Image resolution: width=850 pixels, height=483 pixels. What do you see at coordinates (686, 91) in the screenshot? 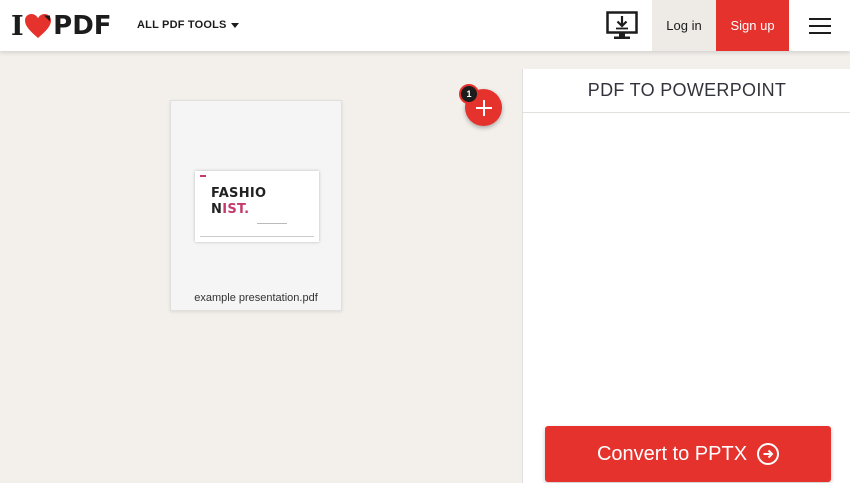
I see `panel-title: PDF TO POWERPOINT` at bounding box center [686, 91].